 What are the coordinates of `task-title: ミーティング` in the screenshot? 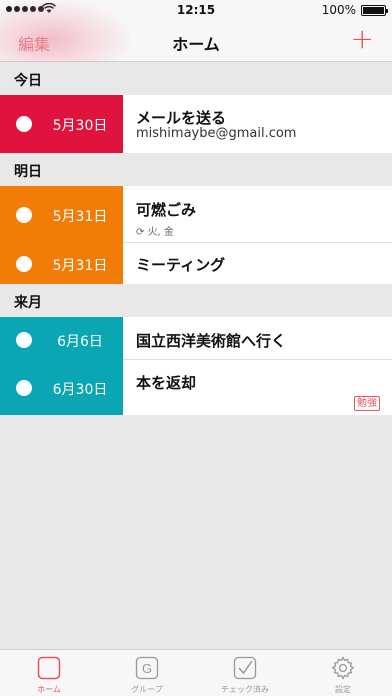 It's located at (181, 265).